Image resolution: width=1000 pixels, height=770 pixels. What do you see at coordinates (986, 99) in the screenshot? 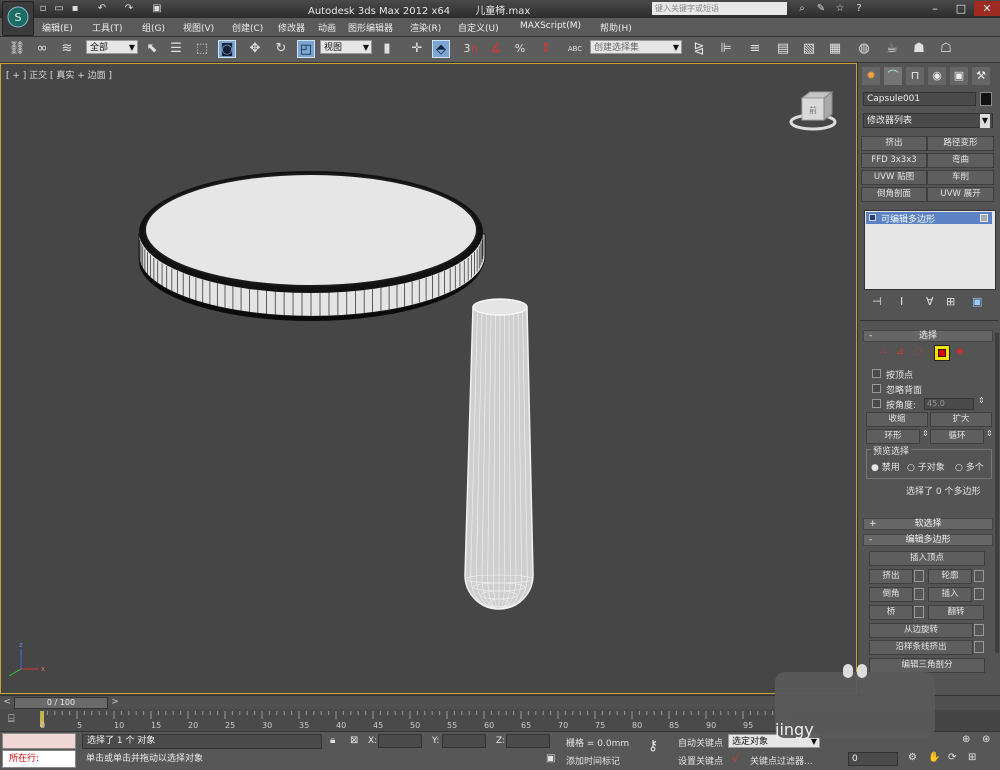
I see `object-color-swatch` at bounding box center [986, 99].